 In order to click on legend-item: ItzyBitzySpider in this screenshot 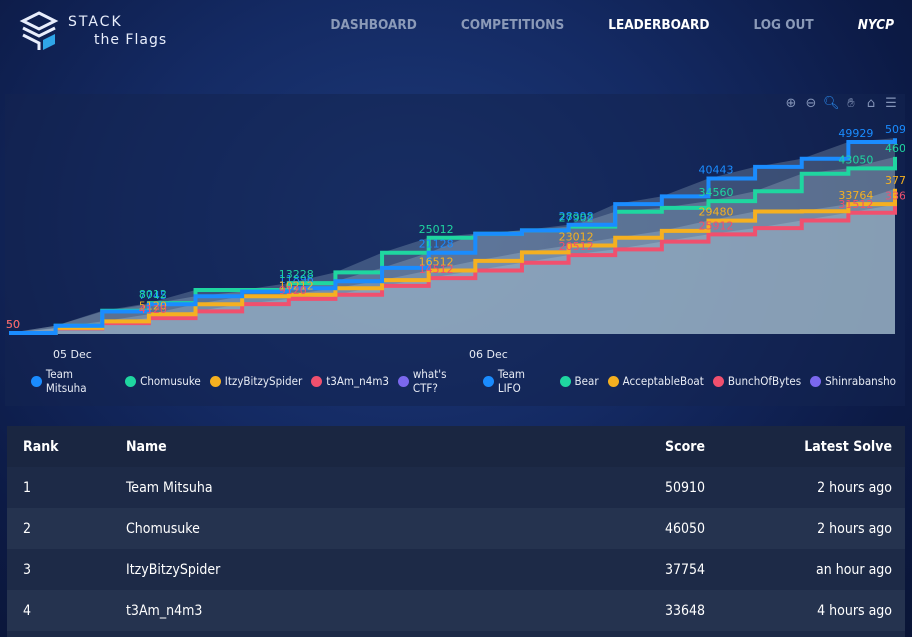, I will do `click(256, 381)`.